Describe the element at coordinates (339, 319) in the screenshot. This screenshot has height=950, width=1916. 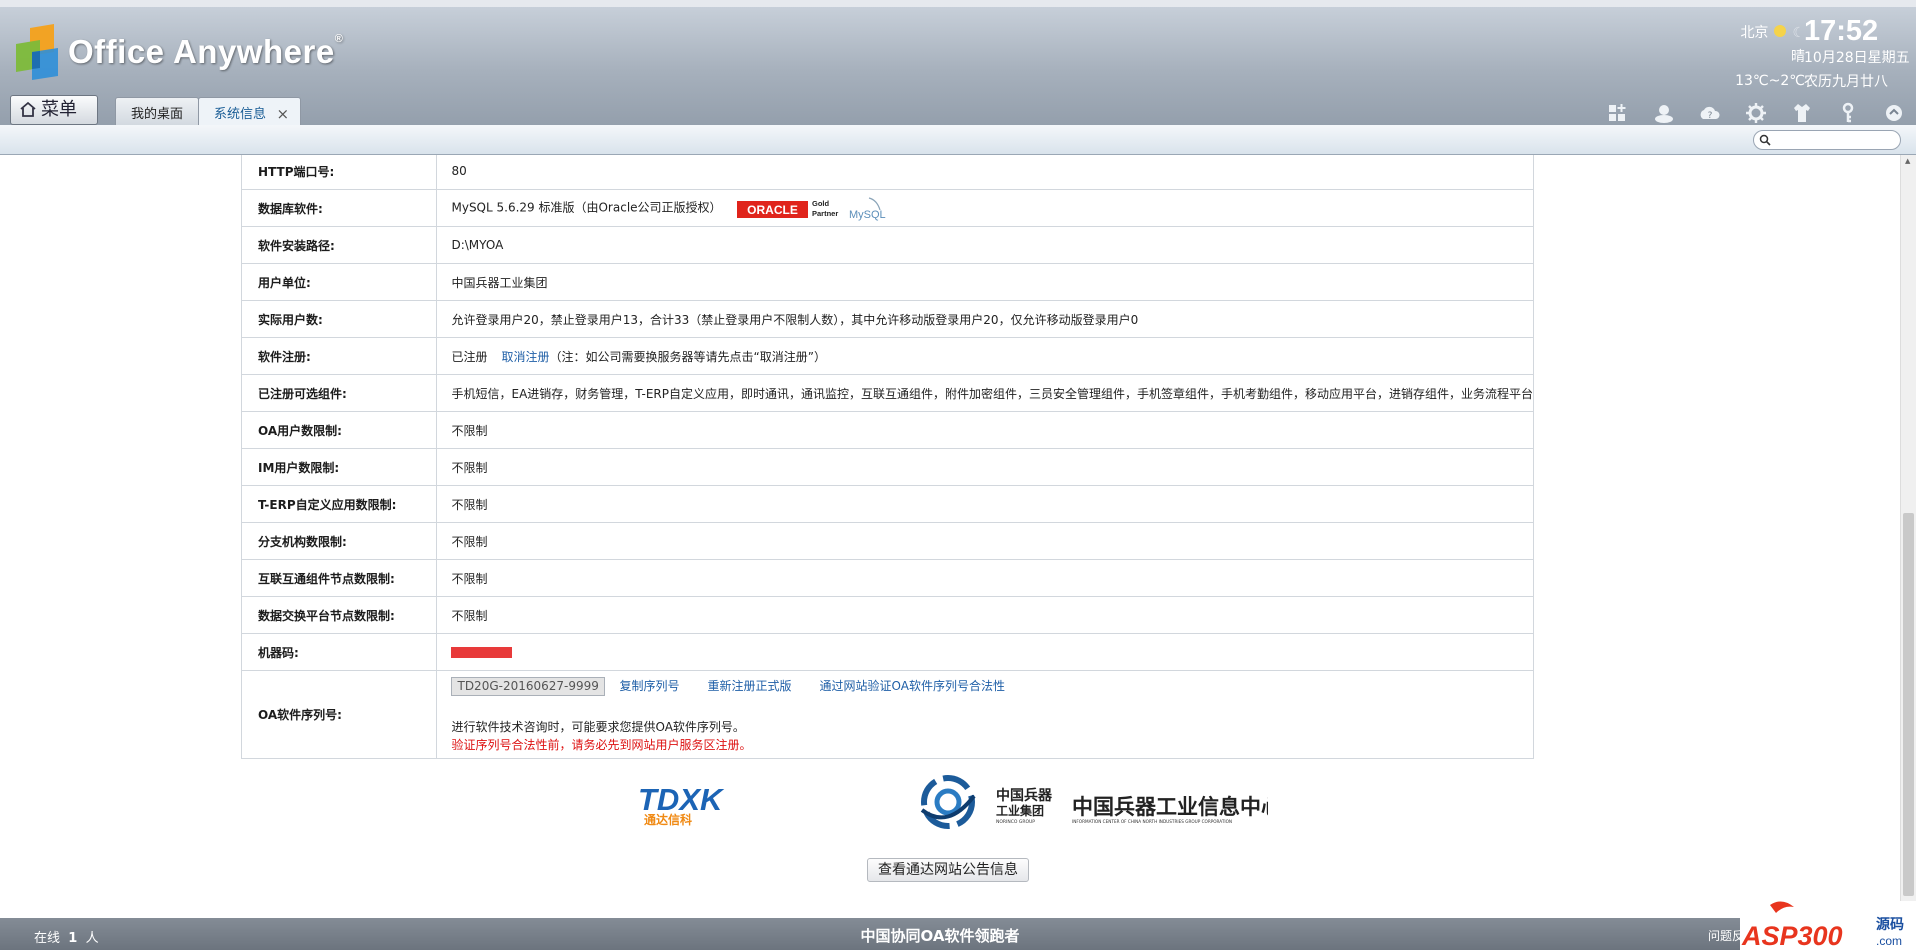
I see `row-label: 实际用户数:` at that location.